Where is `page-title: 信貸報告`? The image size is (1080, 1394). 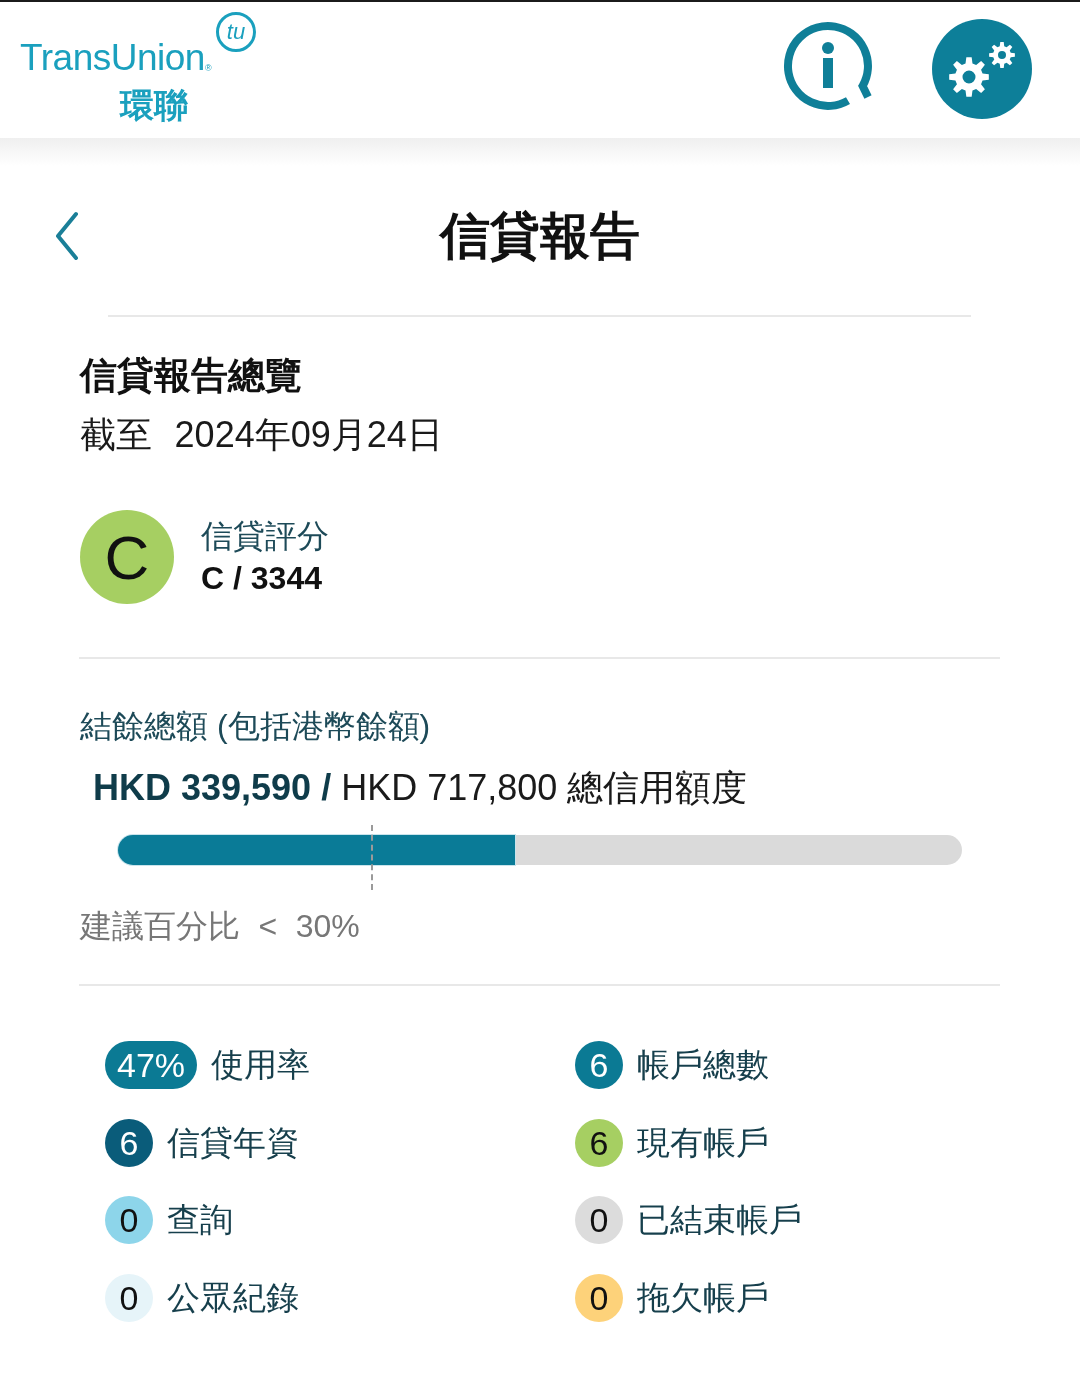
page-title: 信貸報告 is located at coordinates (540, 236).